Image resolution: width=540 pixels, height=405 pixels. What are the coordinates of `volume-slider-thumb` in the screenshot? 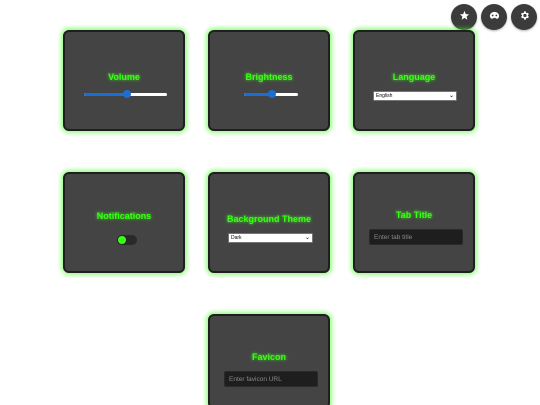 It's located at (127, 94).